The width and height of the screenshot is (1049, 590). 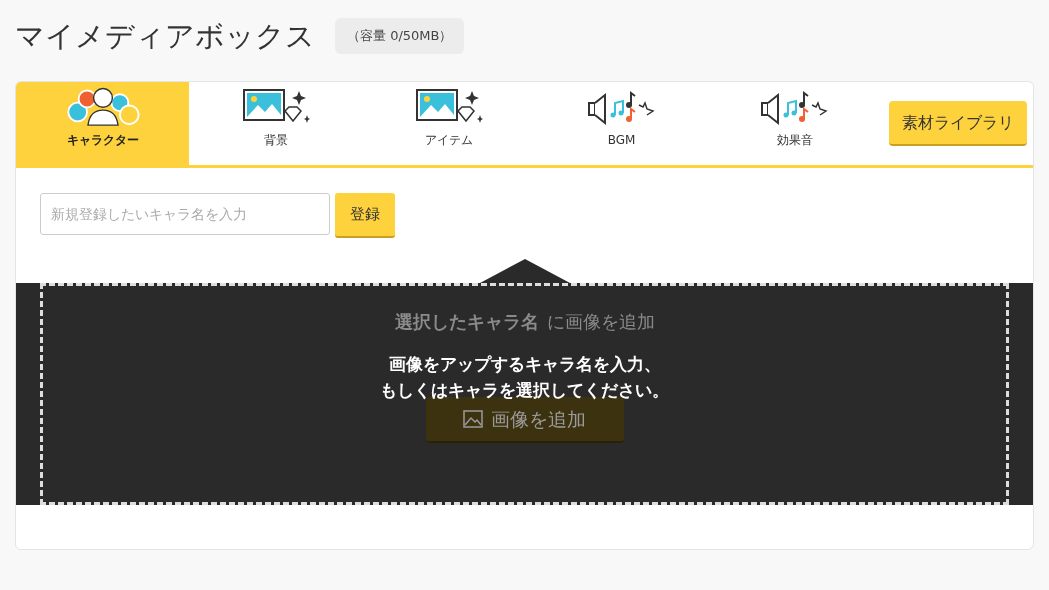 I want to click on drop-heading: に画像を追加, so click(x=600, y=322).